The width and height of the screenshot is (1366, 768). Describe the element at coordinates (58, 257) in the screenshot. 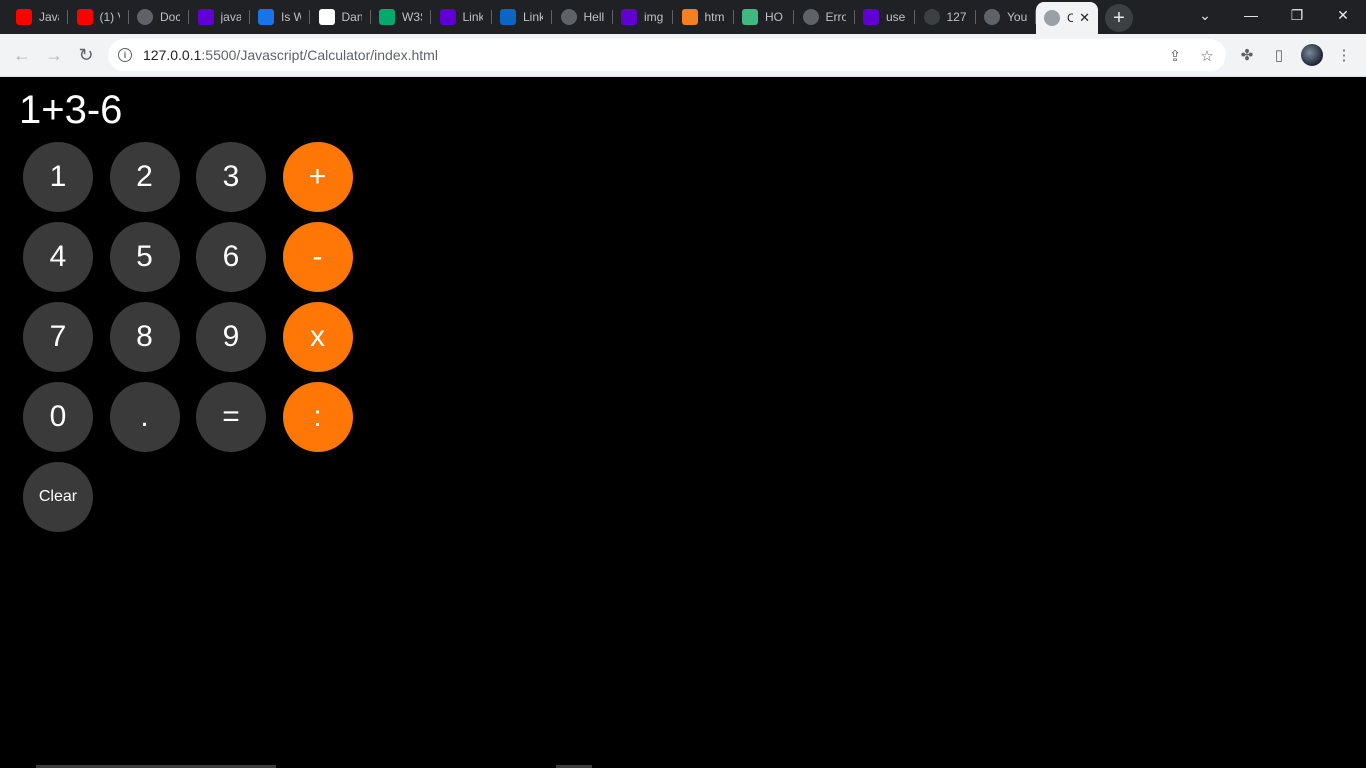

I see `key-button: 4` at that location.